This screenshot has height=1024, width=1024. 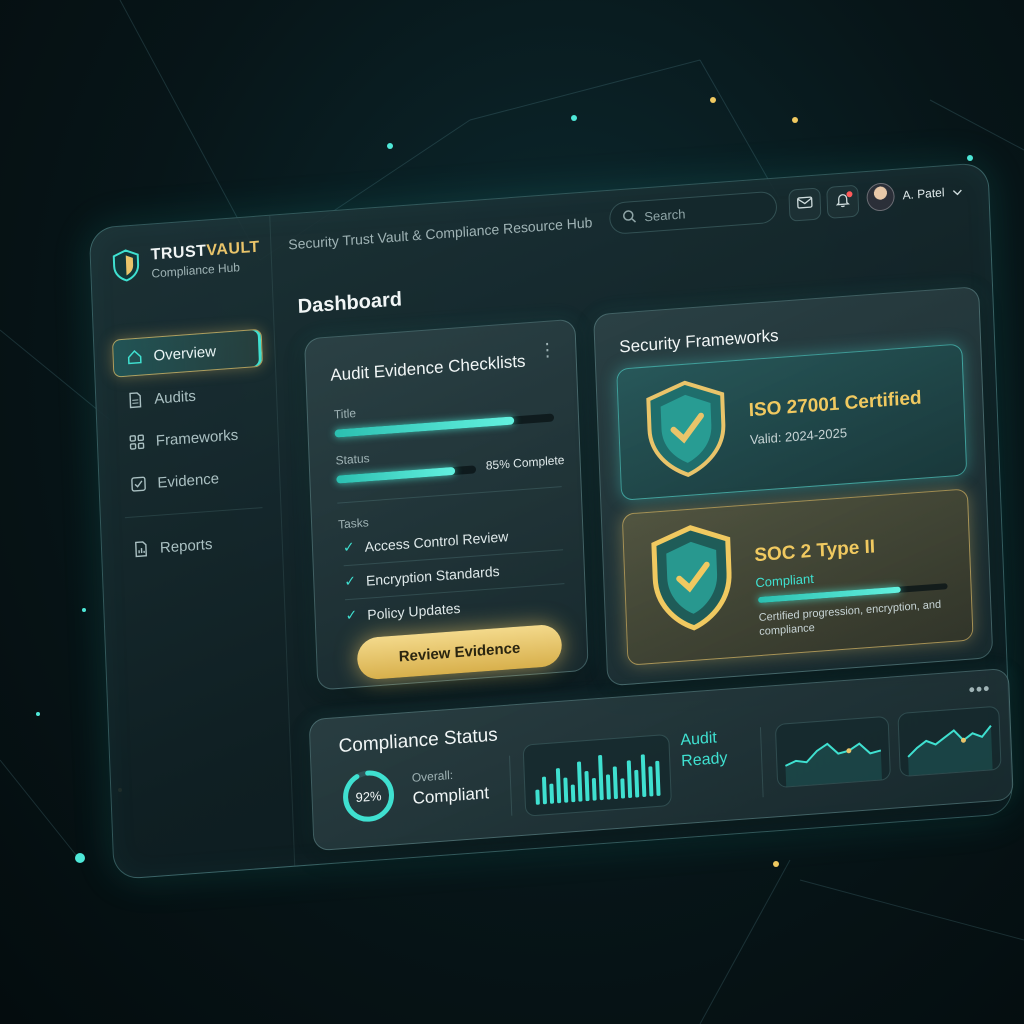 I want to click on search-input: Search, so click(x=693, y=212).